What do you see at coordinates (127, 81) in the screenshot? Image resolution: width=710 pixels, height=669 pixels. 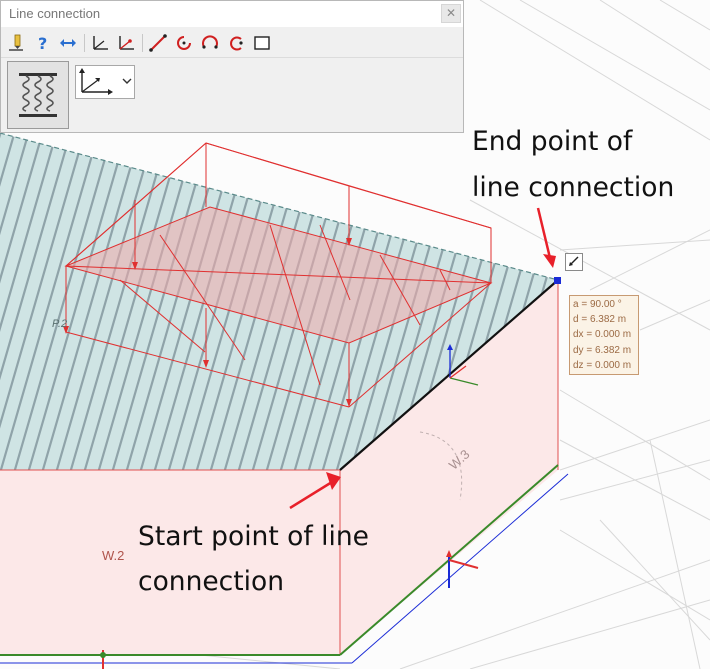 I see `chevron-down-icon` at bounding box center [127, 81].